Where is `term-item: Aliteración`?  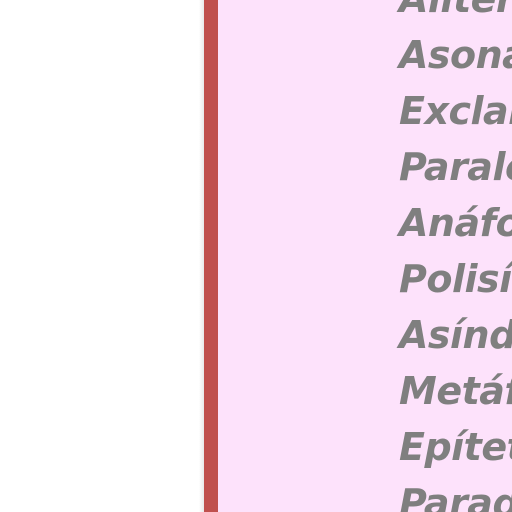 term-item: Aliteración is located at coordinates (455, 13).